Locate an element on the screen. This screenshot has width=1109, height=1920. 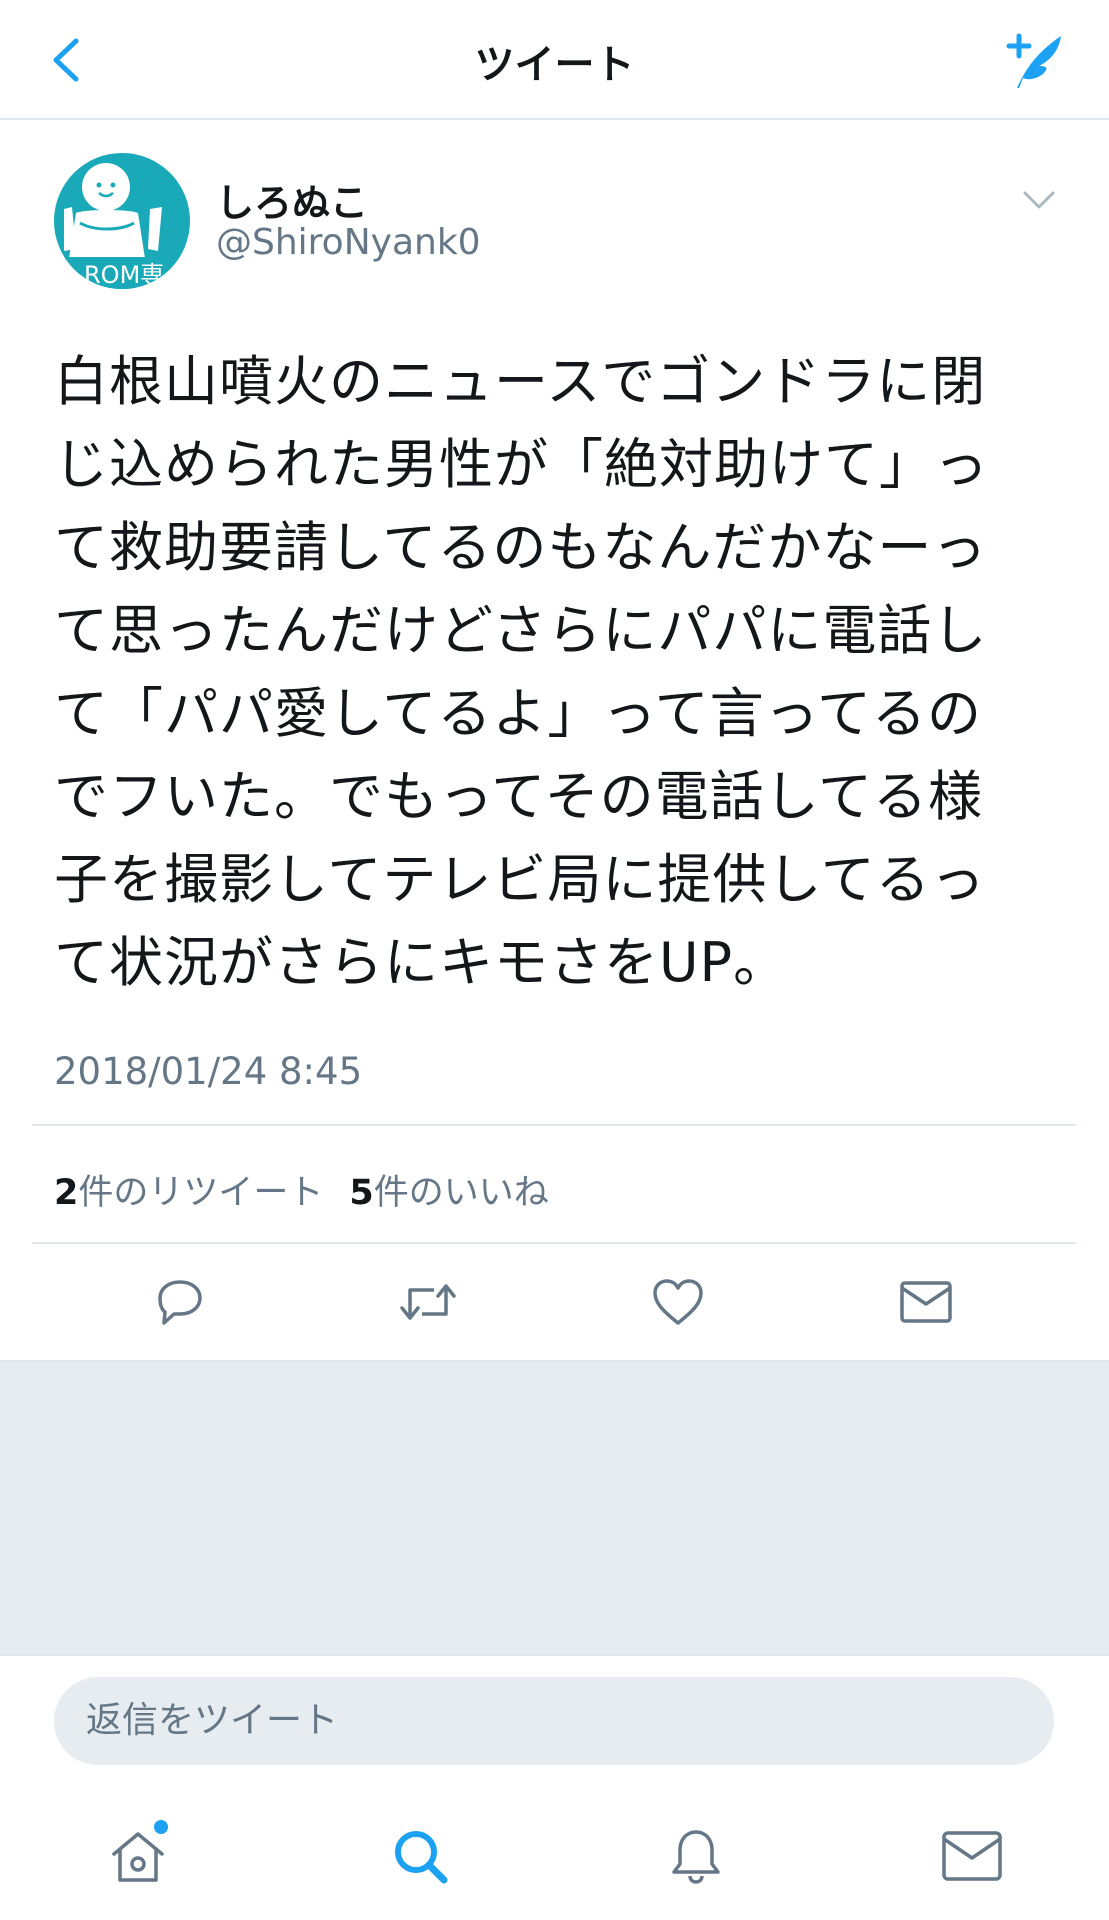
bottom-tab-bar is located at coordinates (554, 1853).